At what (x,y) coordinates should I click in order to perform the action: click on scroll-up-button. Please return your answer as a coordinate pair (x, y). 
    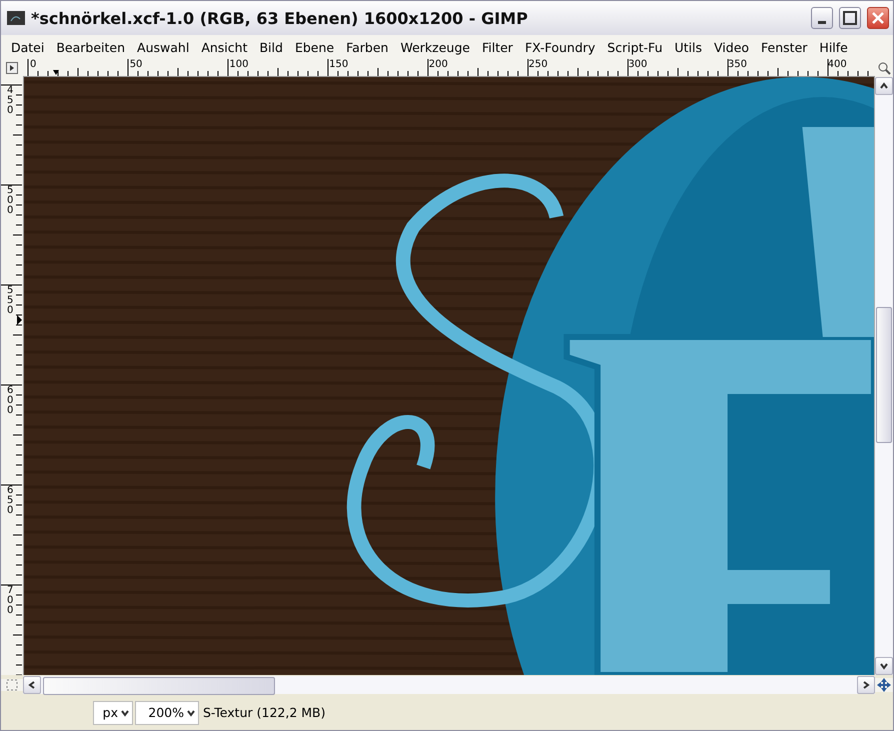
    Looking at the image, I should click on (884, 86).